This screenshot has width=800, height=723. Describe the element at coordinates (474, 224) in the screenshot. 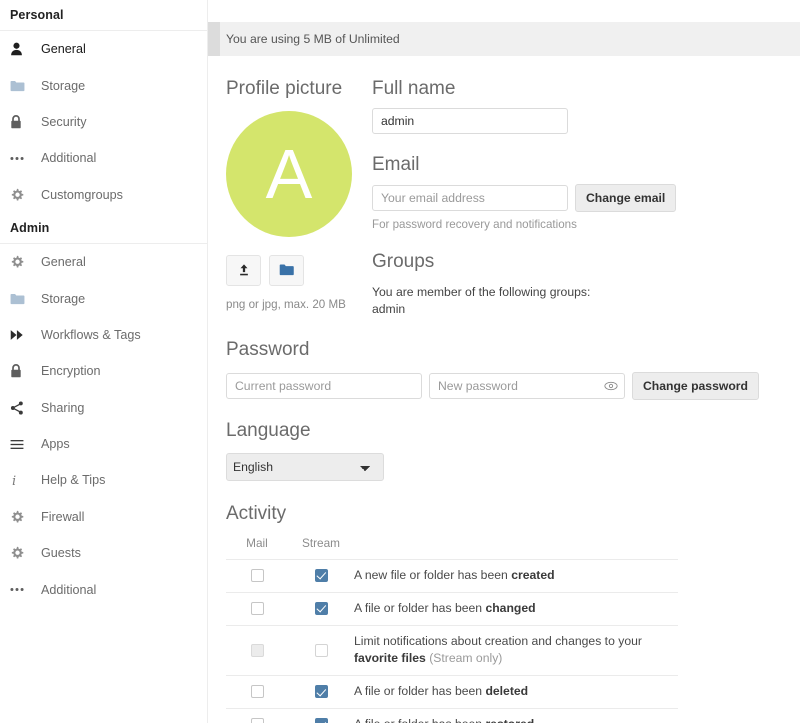

I see `email-hint: For password recovery and notifications` at that location.